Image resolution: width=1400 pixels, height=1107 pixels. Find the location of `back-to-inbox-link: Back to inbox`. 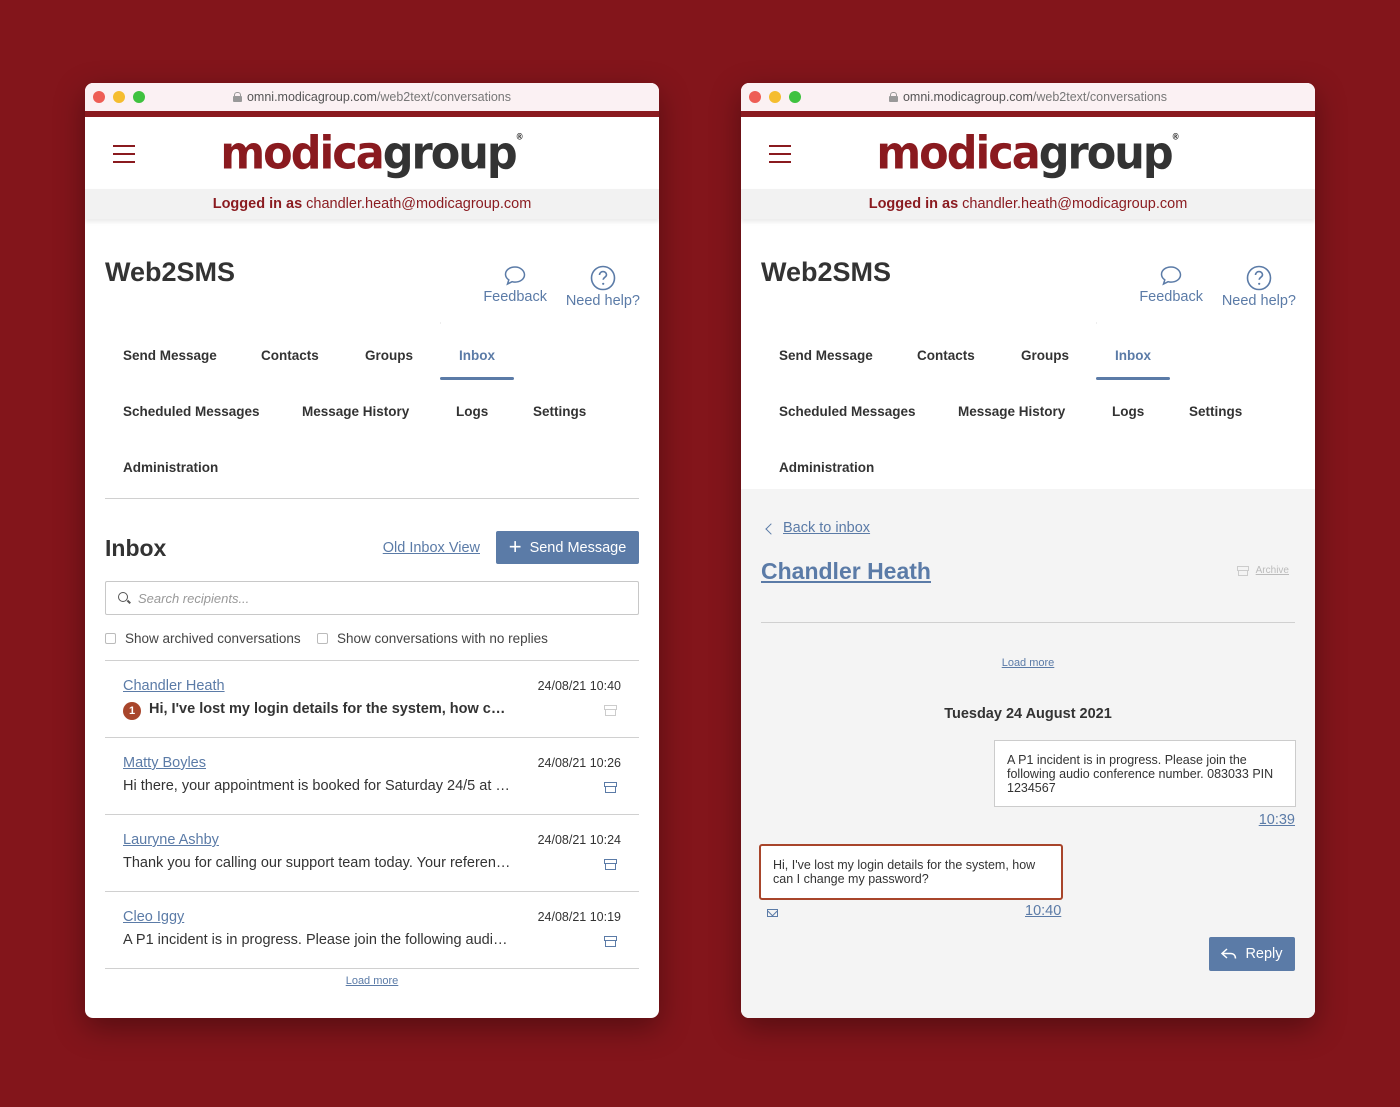

back-to-inbox-link: Back to inbox is located at coordinates (818, 528).